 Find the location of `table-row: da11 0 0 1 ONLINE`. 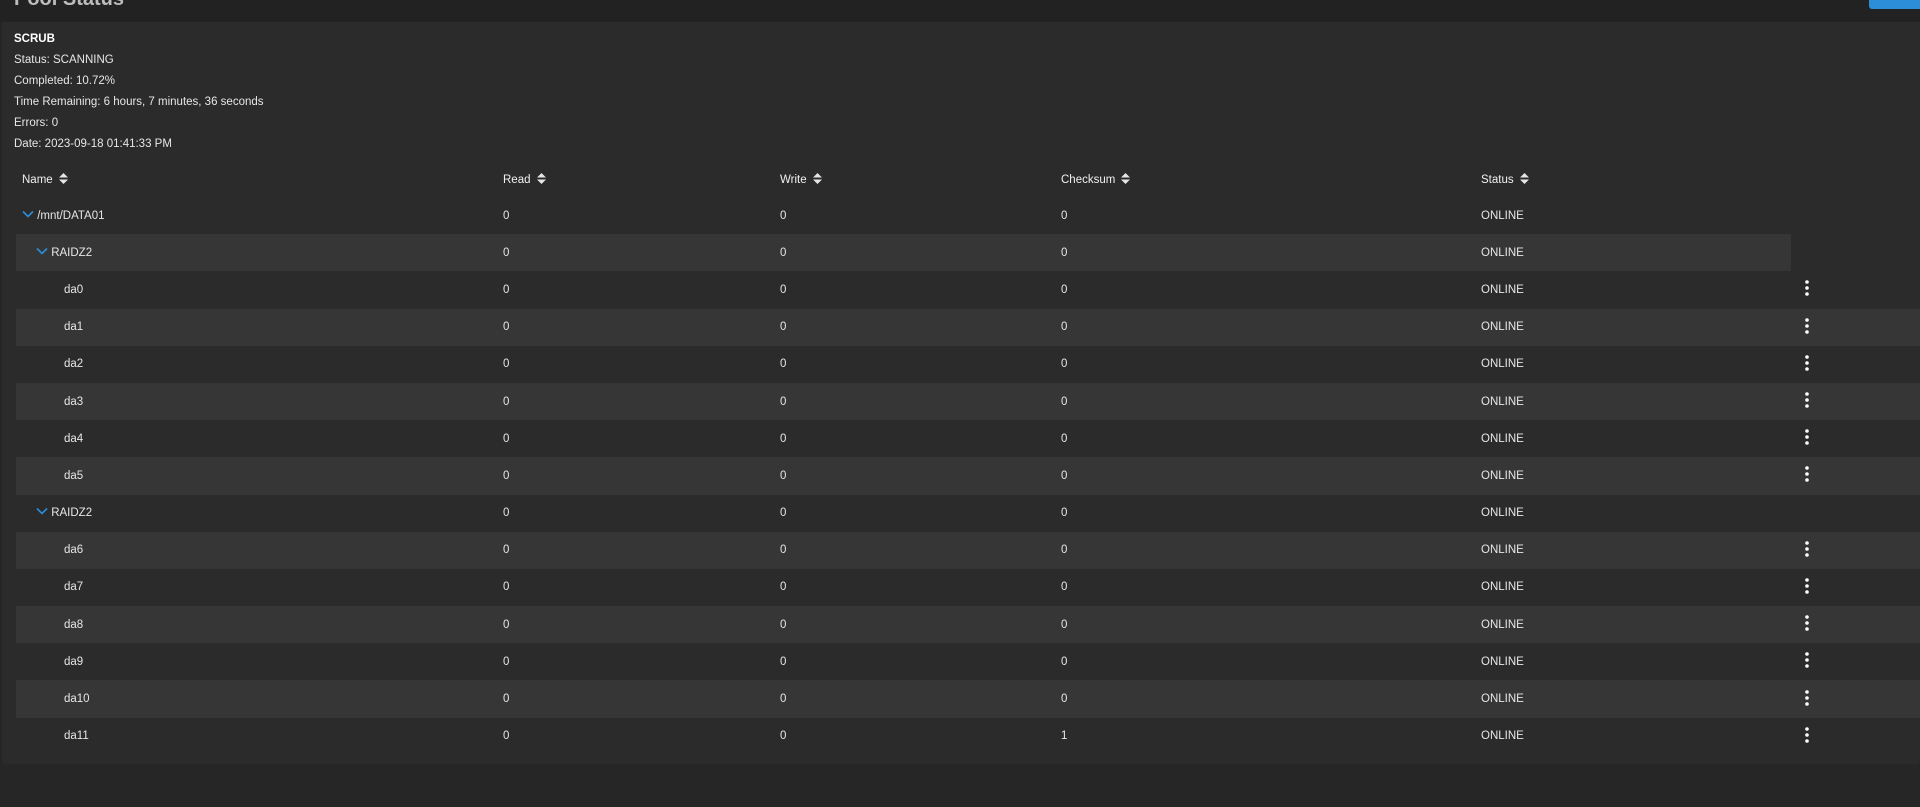

table-row: da11 0 0 1 ONLINE is located at coordinates (968, 736).